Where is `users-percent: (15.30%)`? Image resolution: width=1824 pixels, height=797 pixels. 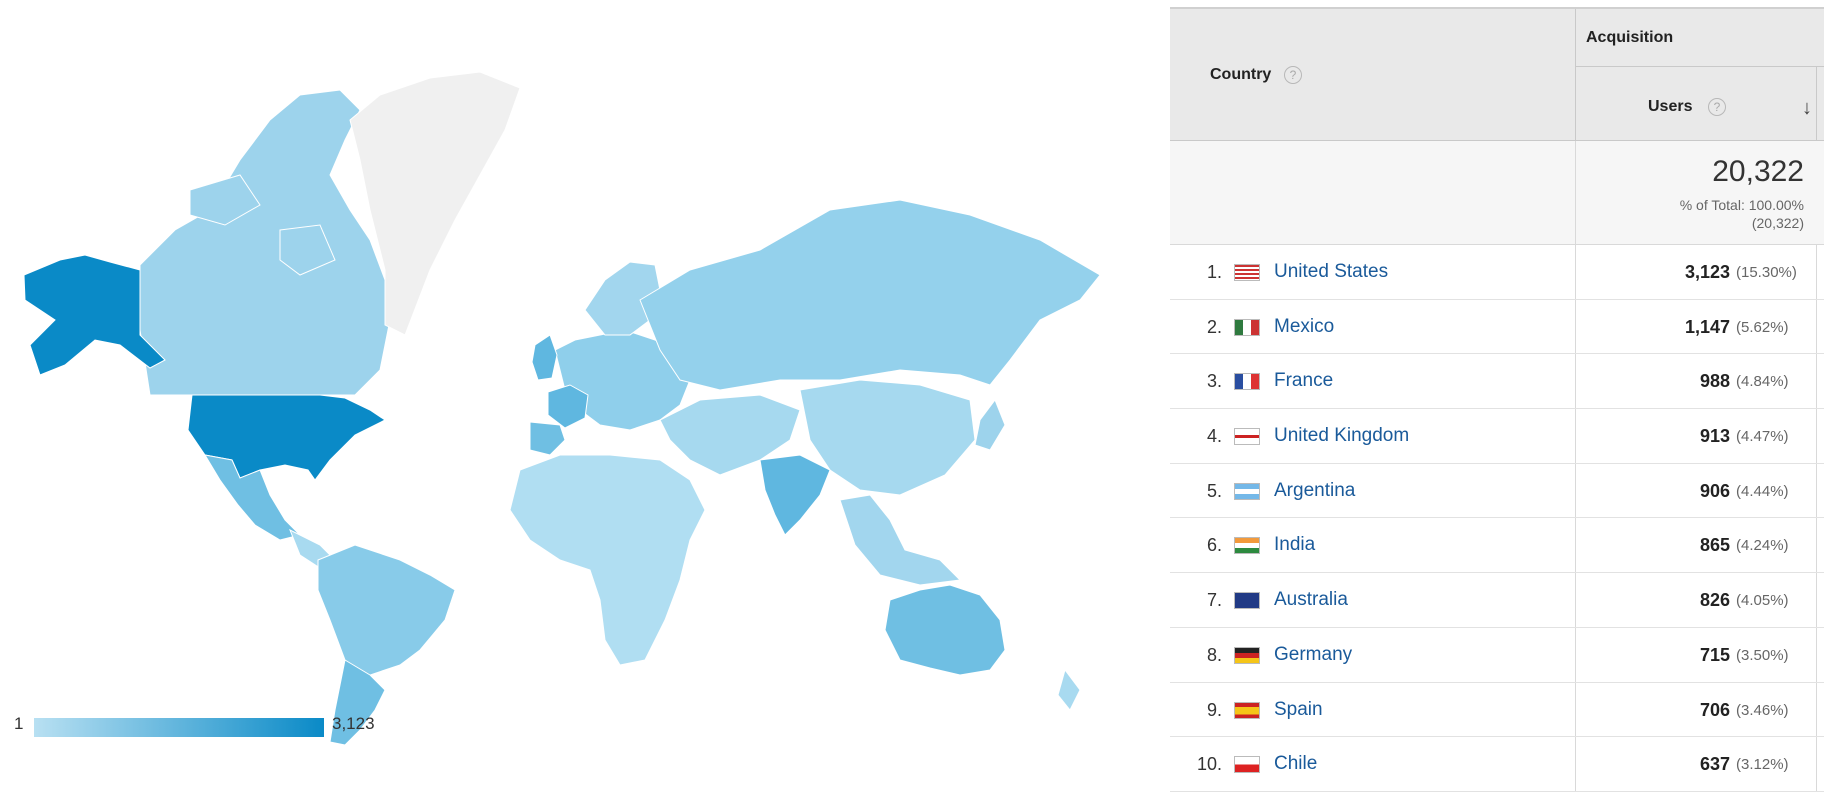
users-percent: (15.30%) is located at coordinates (1766, 272).